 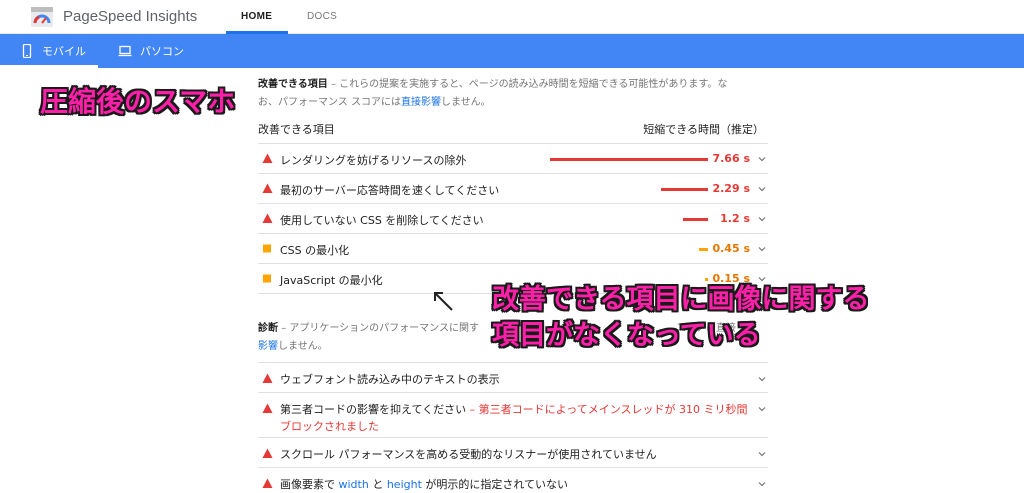 I want to click on diagnostic-row: ウェブフォント読み込み中のテキストの表示, so click(x=513, y=377).